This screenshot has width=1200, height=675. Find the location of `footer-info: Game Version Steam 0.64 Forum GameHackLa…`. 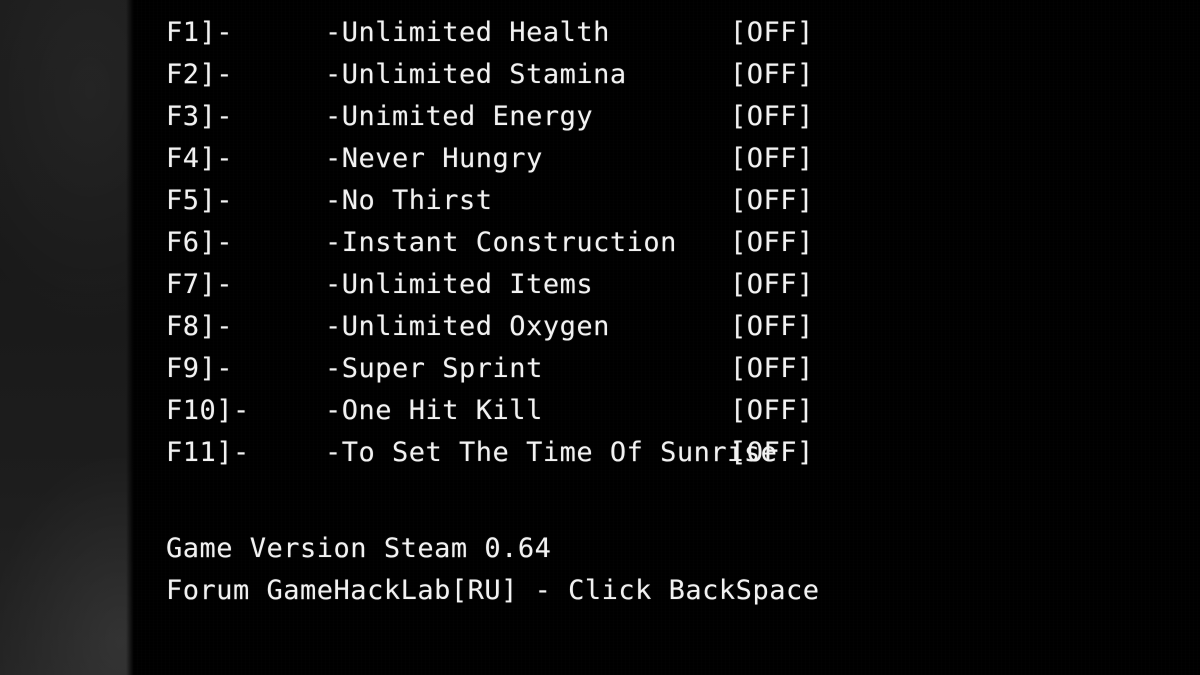

footer-info: Game Version Steam 0.64 Forum GameHackLa… is located at coordinates (616, 570).